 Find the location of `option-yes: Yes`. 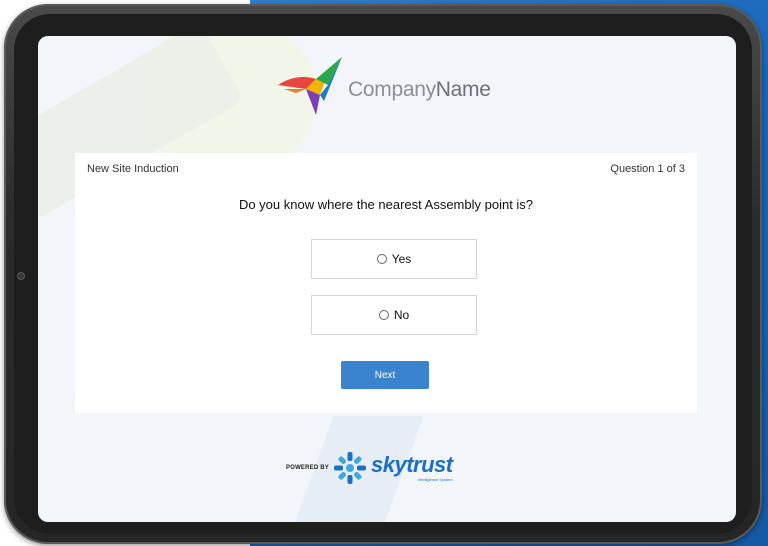

option-yes: Yes is located at coordinates (394, 259).